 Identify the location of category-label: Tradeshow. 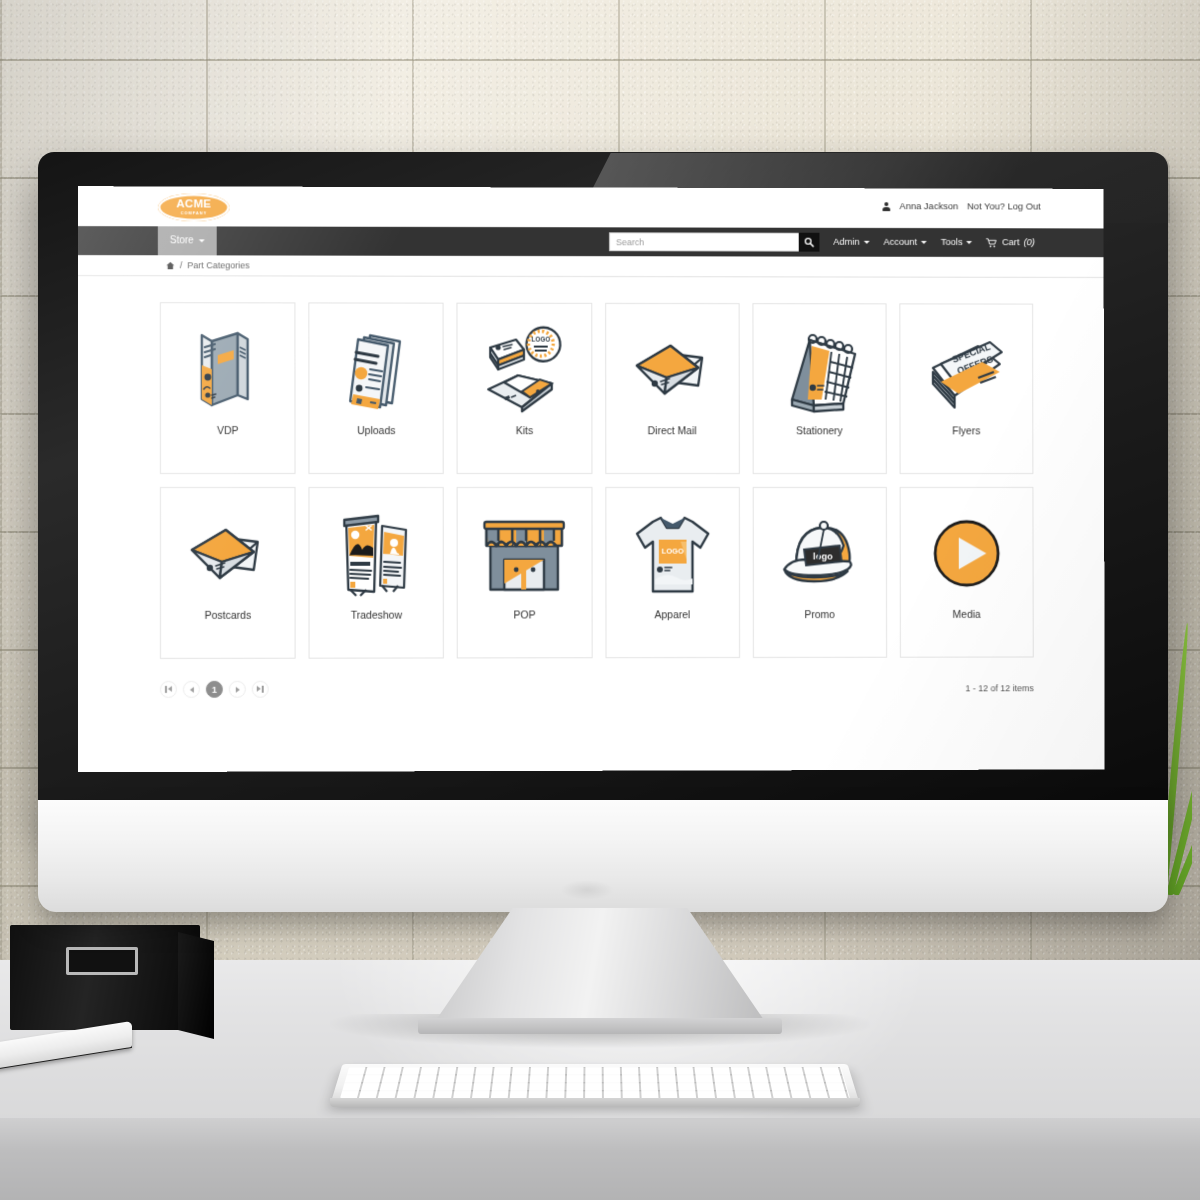
(376, 615).